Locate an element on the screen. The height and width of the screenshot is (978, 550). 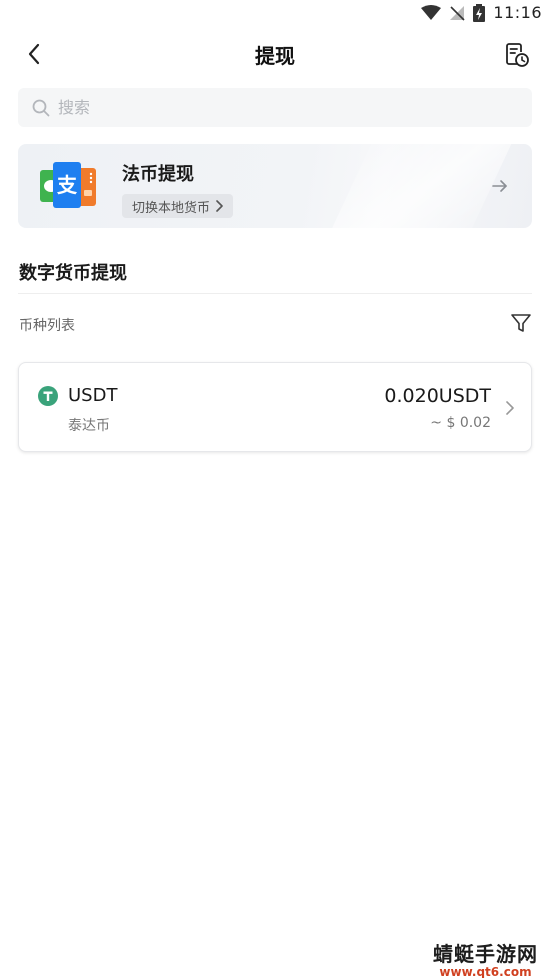
payment-methods-icon: 支 is located at coordinates (68, 185).